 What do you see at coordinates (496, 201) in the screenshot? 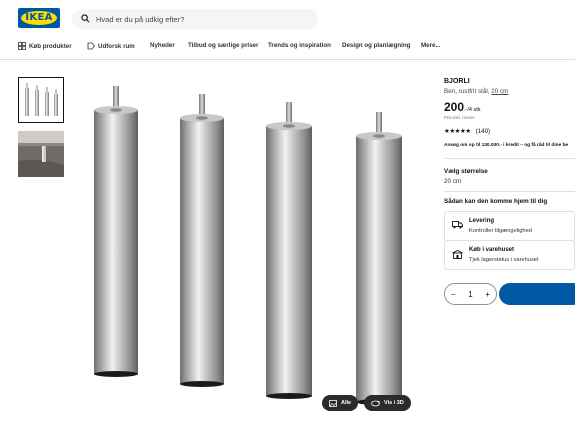
I see `delivery-heading: Sådan kan den komme hjem til dig` at bounding box center [496, 201].